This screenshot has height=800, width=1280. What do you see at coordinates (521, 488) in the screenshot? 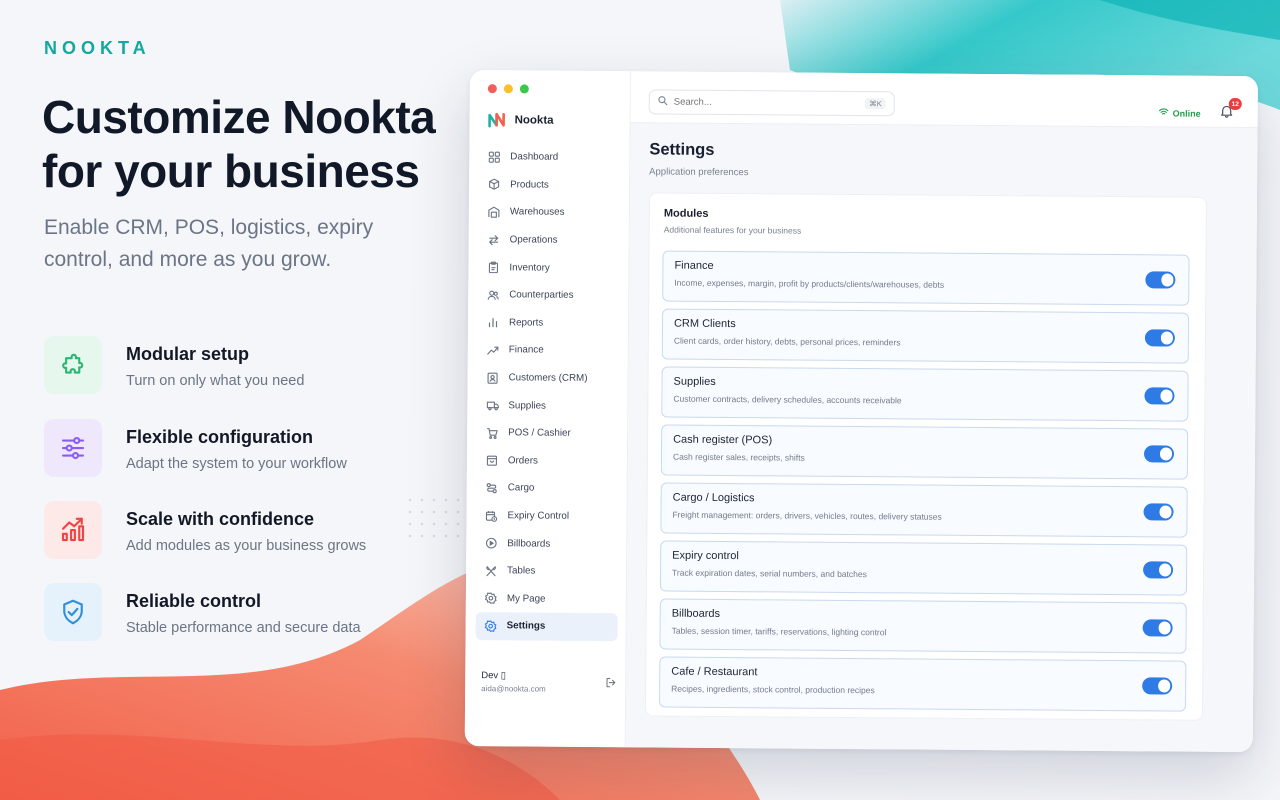
I see `sidebar-item-label: Cargo` at bounding box center [521, 488].